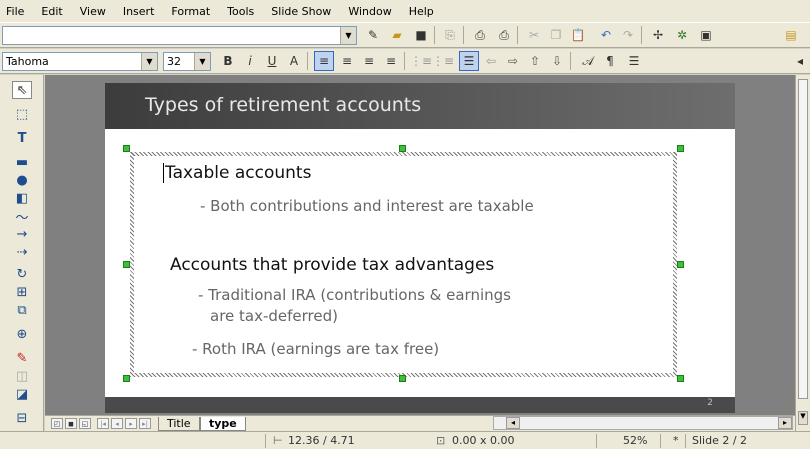 The image size is (810, 449). I want to click on paste-icon: 📋, so click(578, 35).